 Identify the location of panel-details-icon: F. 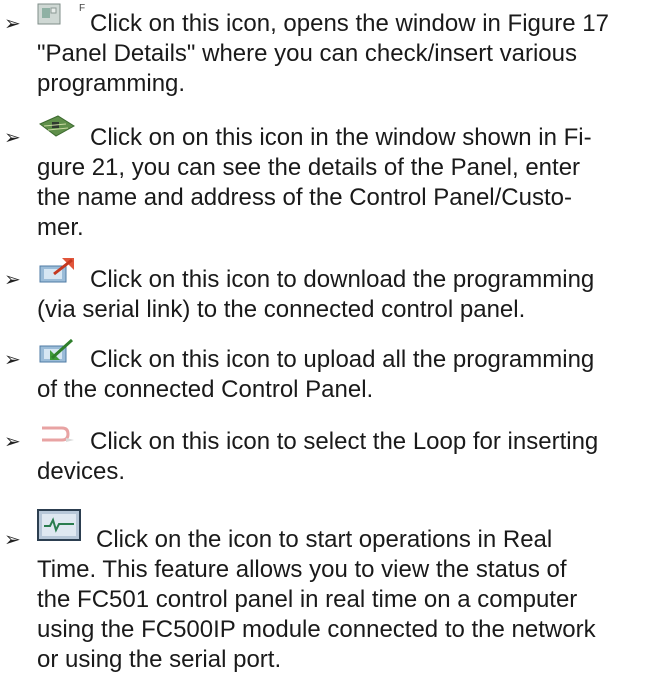
(61, 14).